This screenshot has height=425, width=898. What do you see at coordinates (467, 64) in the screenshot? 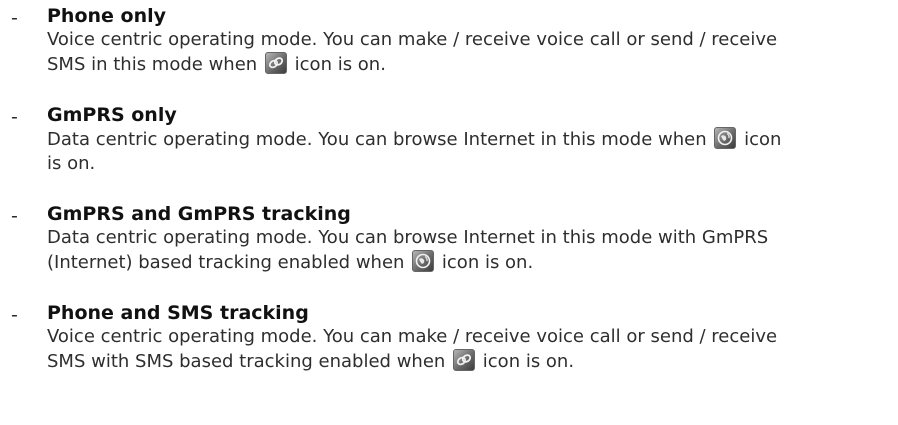
I see `description-line: SMS in this mode when icon is on.` at bounding box center [467, 64].